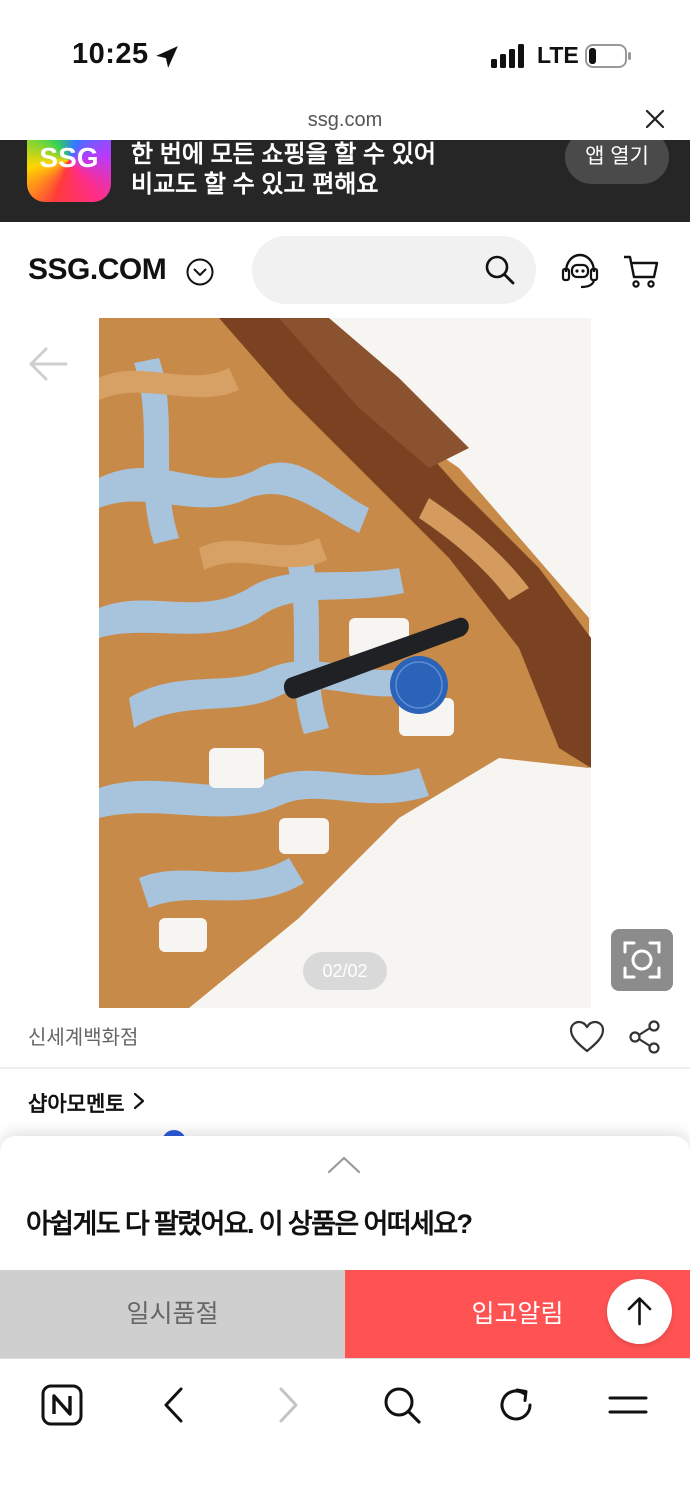 Image resolution: width=690 pixels, height=1500 pixels. I want to click on url-bar: ssg.com, so click(345, 121).